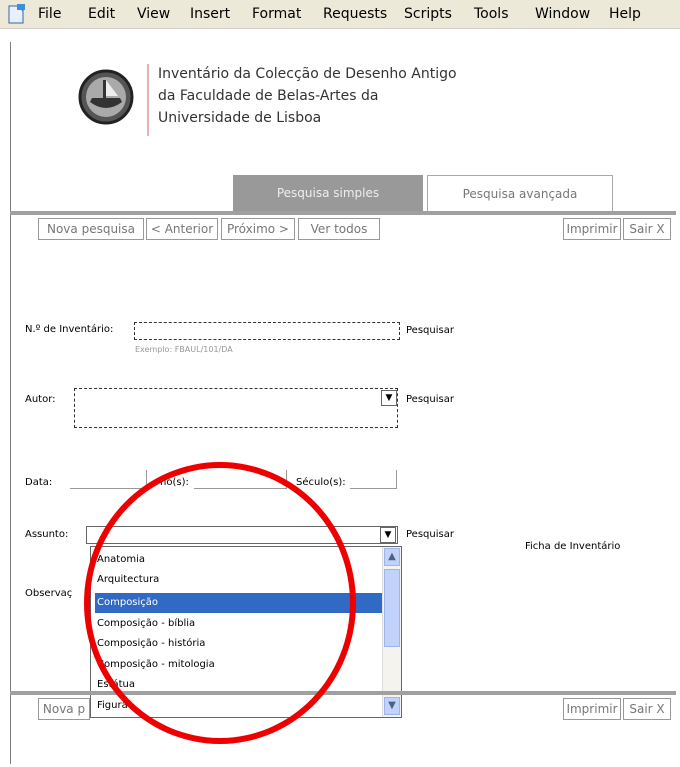  I want to click on logo-divider, so click(148, 100).